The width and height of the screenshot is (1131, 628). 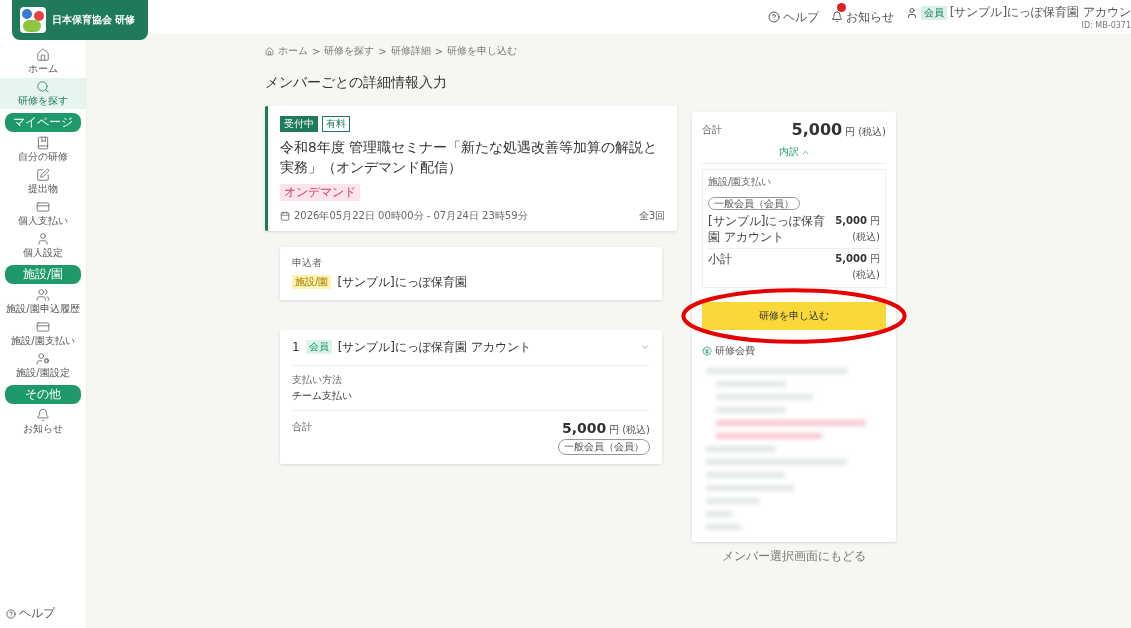 What do you see at coordinates (356, 83) in the screenshot?
I see `page-title: メンバーごとの詳細情報入力` at bounding box center [356, 83].